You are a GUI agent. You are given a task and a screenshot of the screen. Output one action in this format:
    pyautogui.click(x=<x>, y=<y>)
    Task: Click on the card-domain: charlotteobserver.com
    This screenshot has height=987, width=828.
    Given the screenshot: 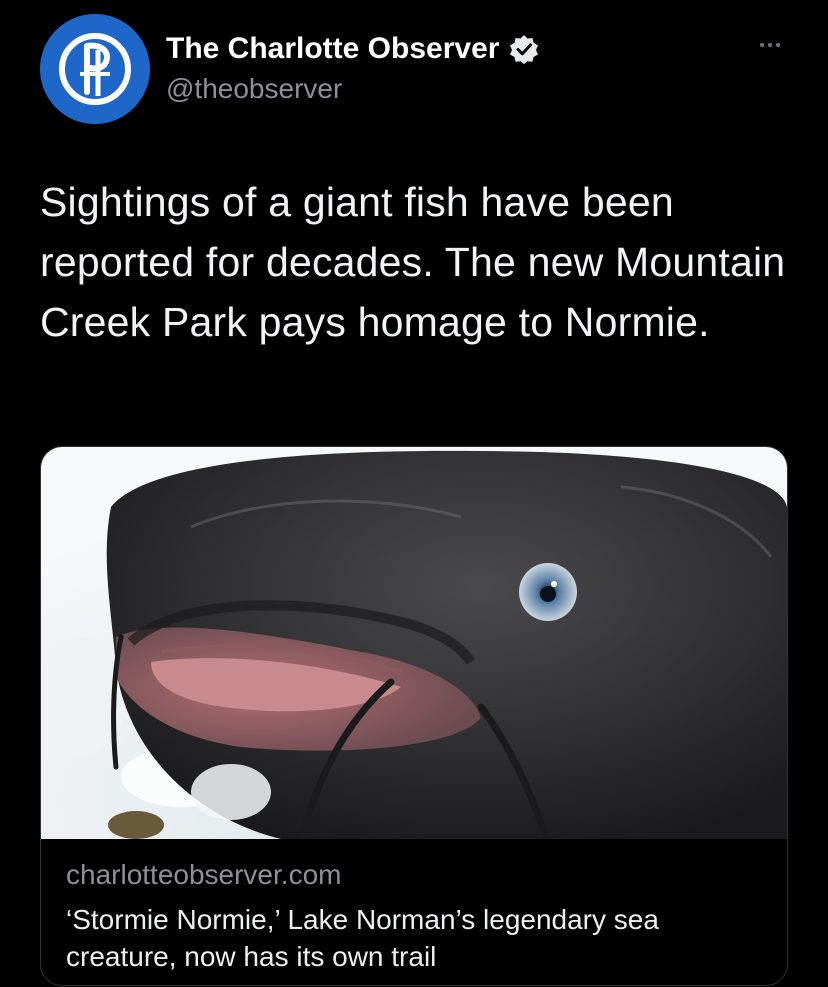 What is the action you would take?
    pyautogui.click(x=204, y=874)
    